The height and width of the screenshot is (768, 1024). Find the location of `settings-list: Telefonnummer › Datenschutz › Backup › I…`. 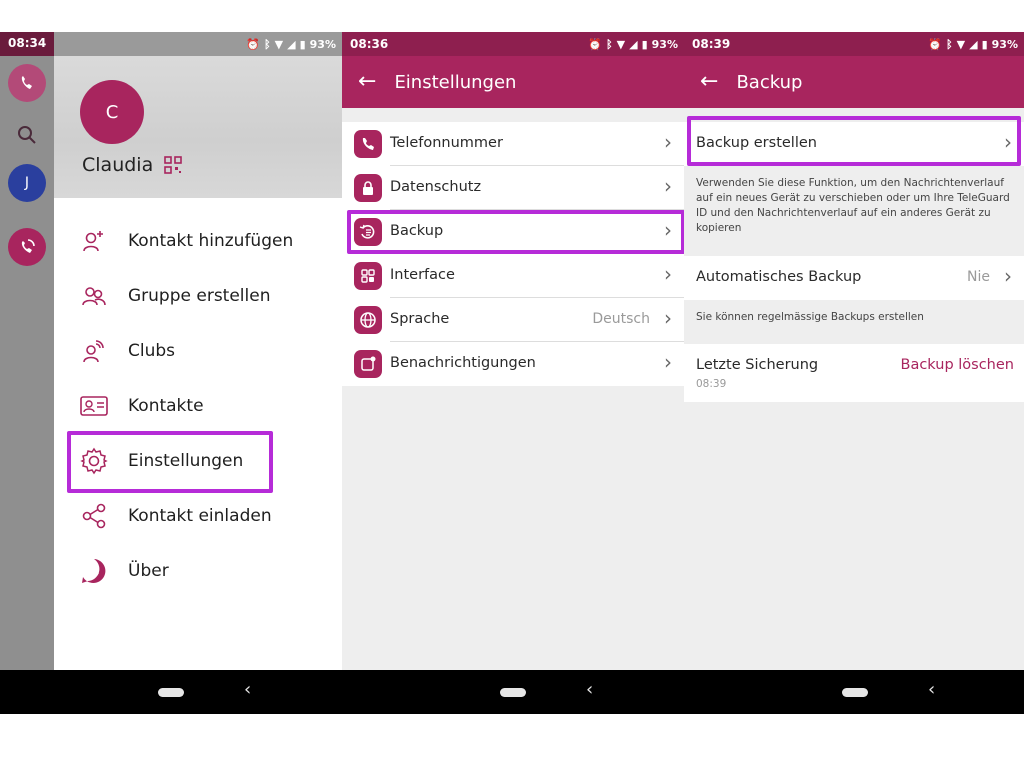

settings-list: Telefonnummer › Datenschutz › Backup › I… is located at coordinates (513, 254).